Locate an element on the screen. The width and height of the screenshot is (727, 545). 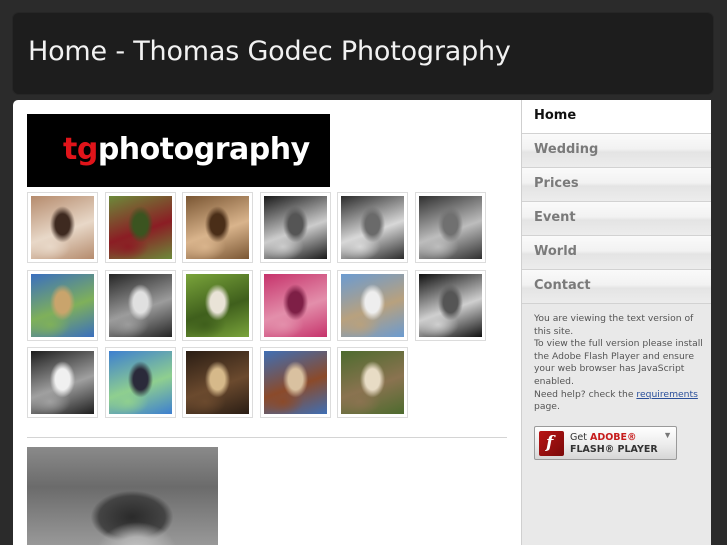
logo-prefix: tg is located at coordinates (80, 149).